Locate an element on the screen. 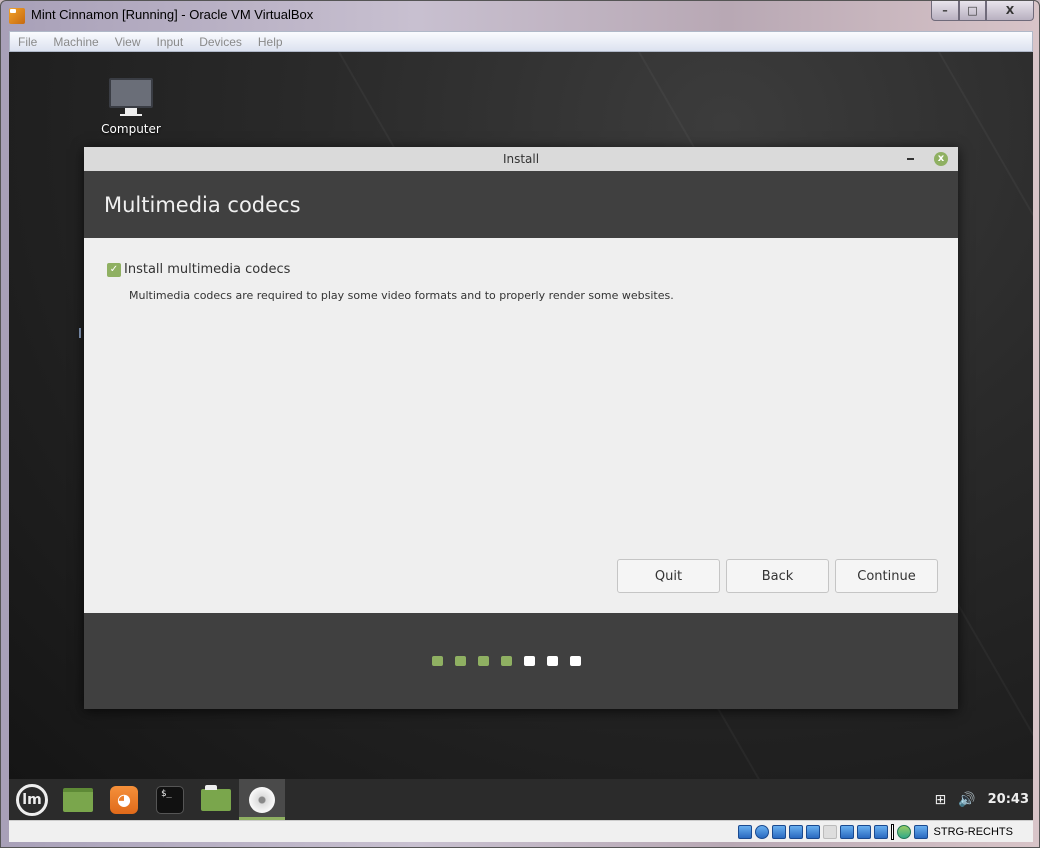 The height and width of the screenshot is (848, 1040). install-codecs-checkbox-row: ✓ Install multimedia codecs is located at coordinates (198, 269).